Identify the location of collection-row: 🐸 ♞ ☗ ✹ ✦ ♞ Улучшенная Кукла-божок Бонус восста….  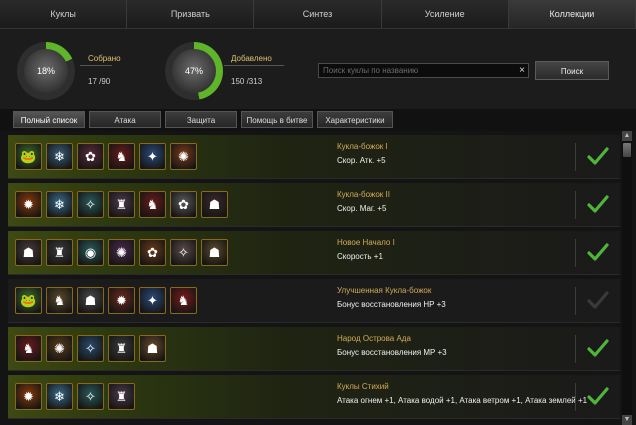
(314, 301).